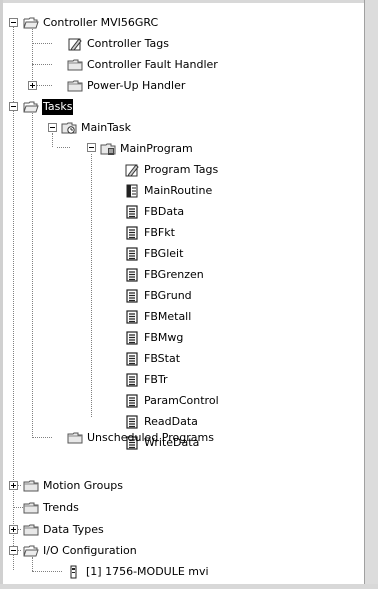  Describe the element at coordinates (189, 586) in the screenshot. I see `panel-bottom-border` at that location.